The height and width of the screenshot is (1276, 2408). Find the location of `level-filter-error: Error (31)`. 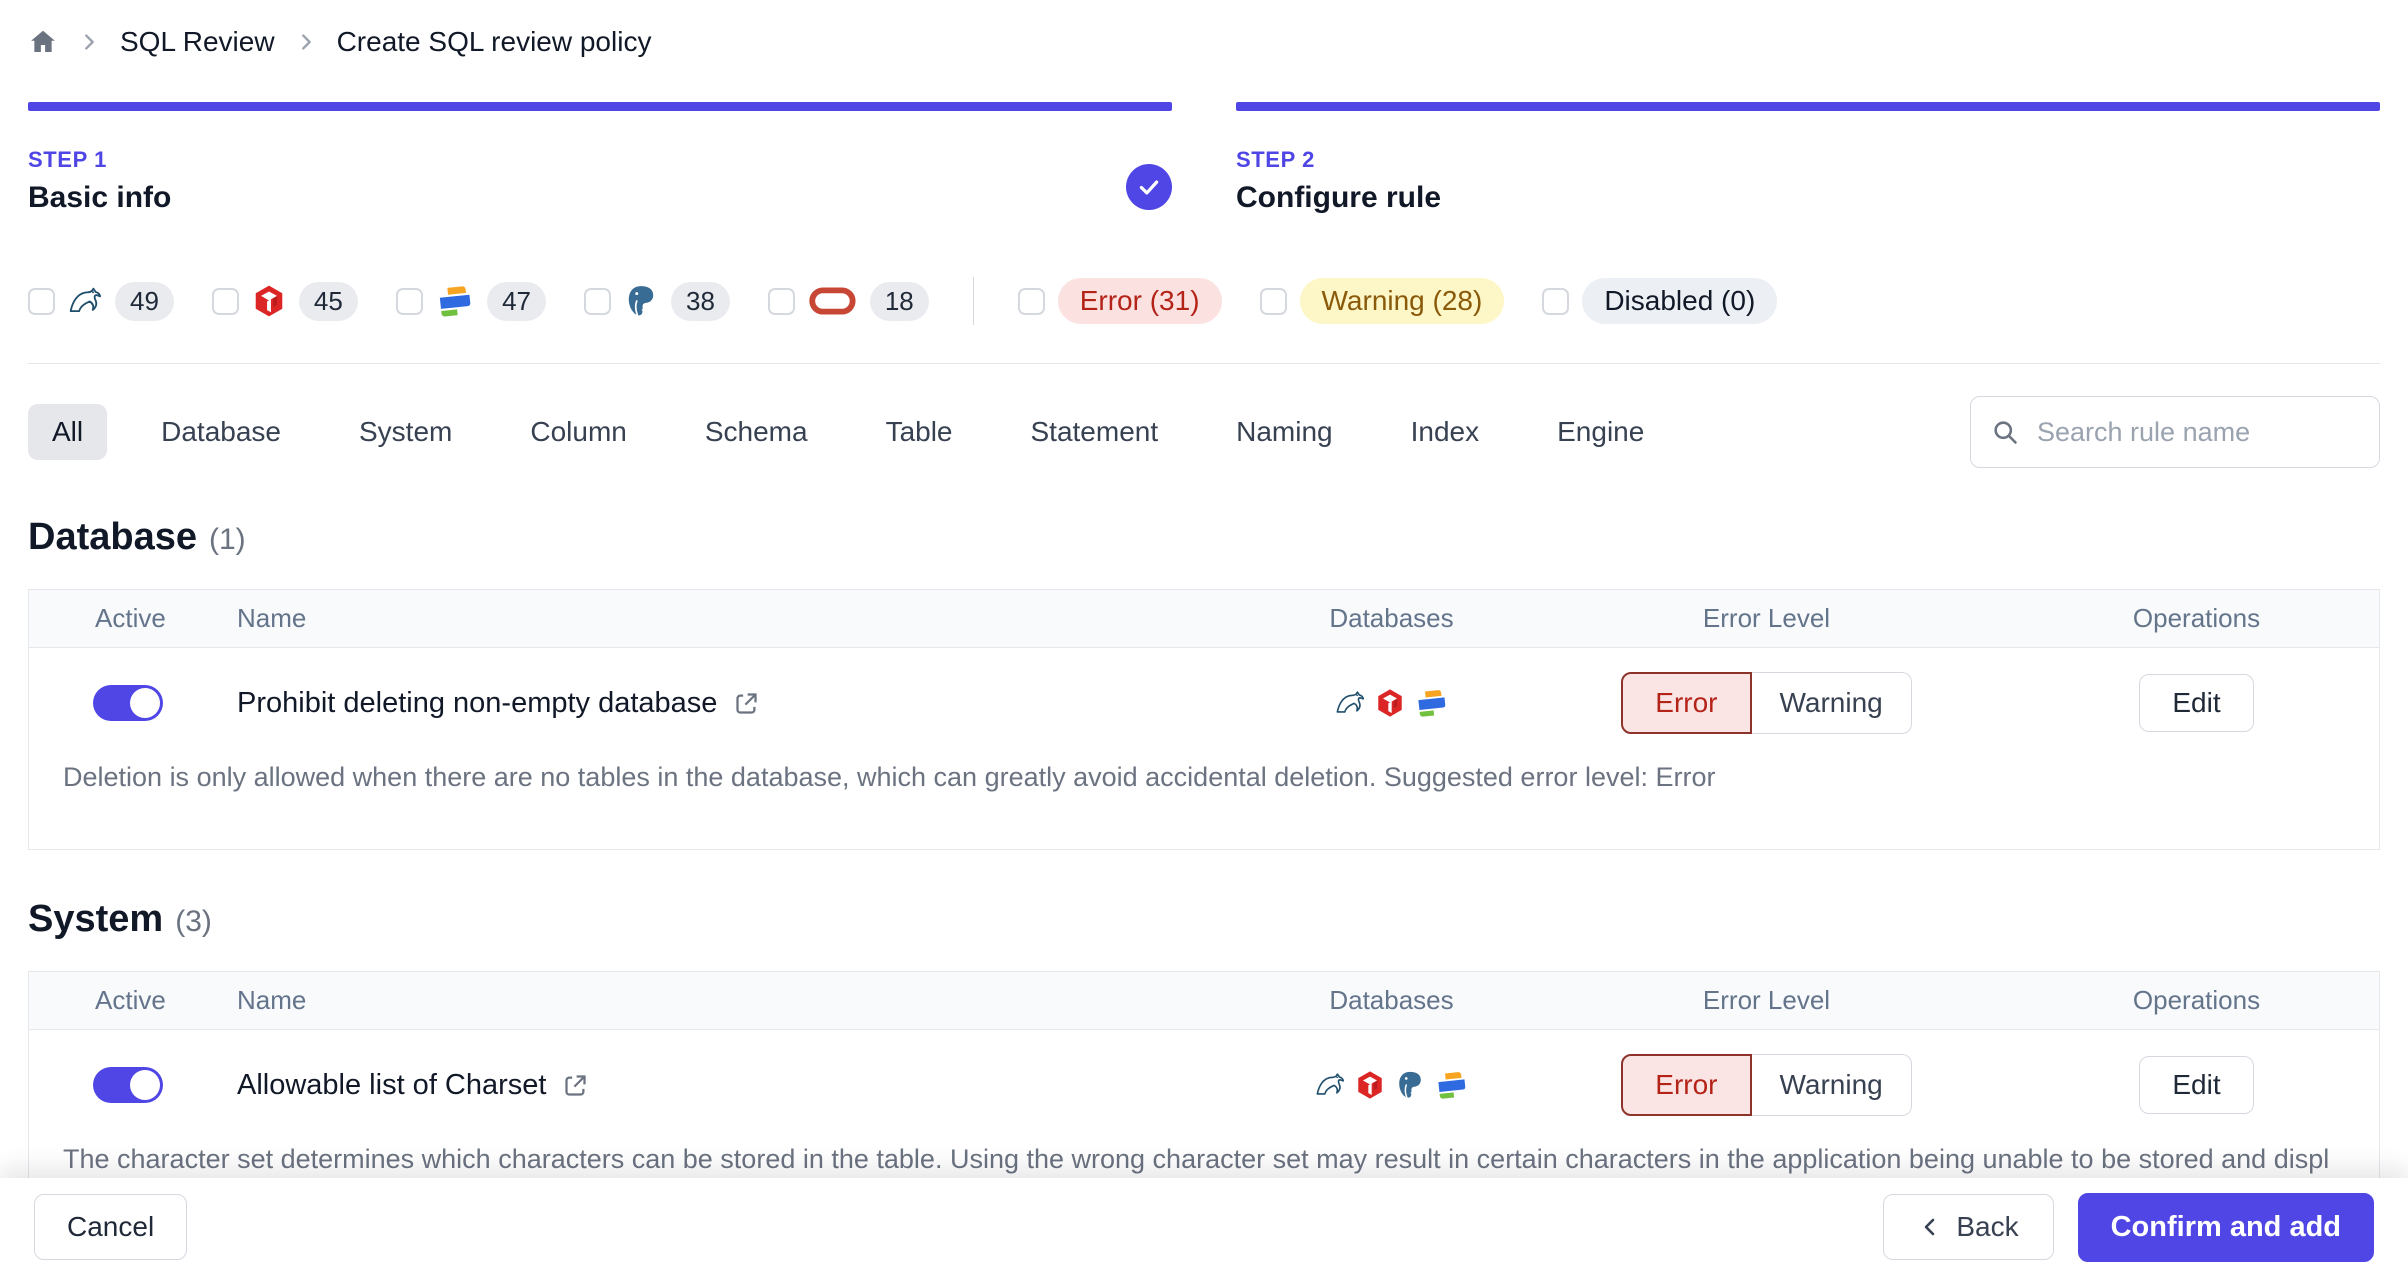

level-filter-error: Error (31) is located at coordinates (1119, 301).